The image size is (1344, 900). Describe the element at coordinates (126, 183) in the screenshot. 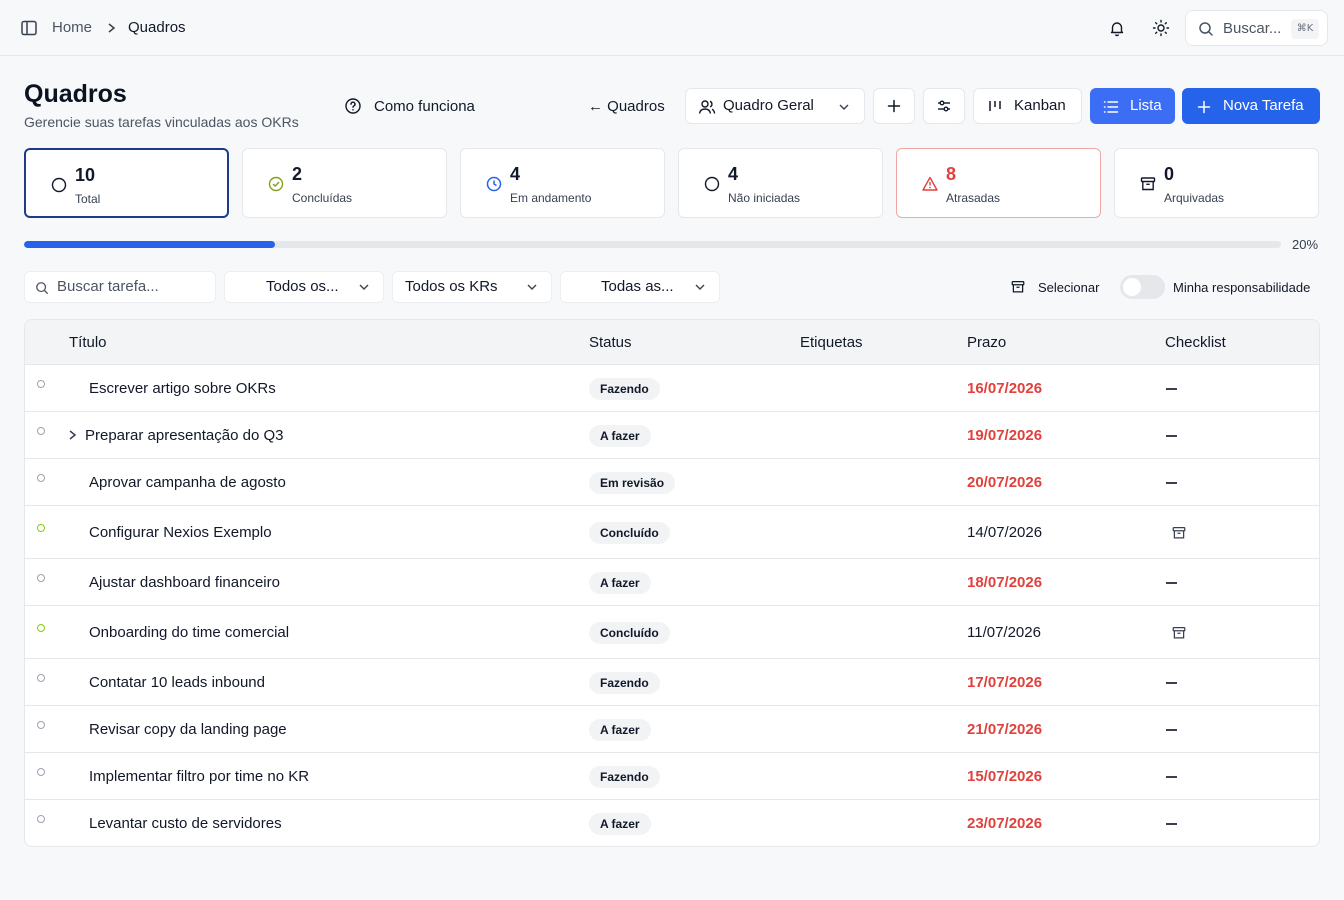

I see `stat-total: 10 Total` at that location.